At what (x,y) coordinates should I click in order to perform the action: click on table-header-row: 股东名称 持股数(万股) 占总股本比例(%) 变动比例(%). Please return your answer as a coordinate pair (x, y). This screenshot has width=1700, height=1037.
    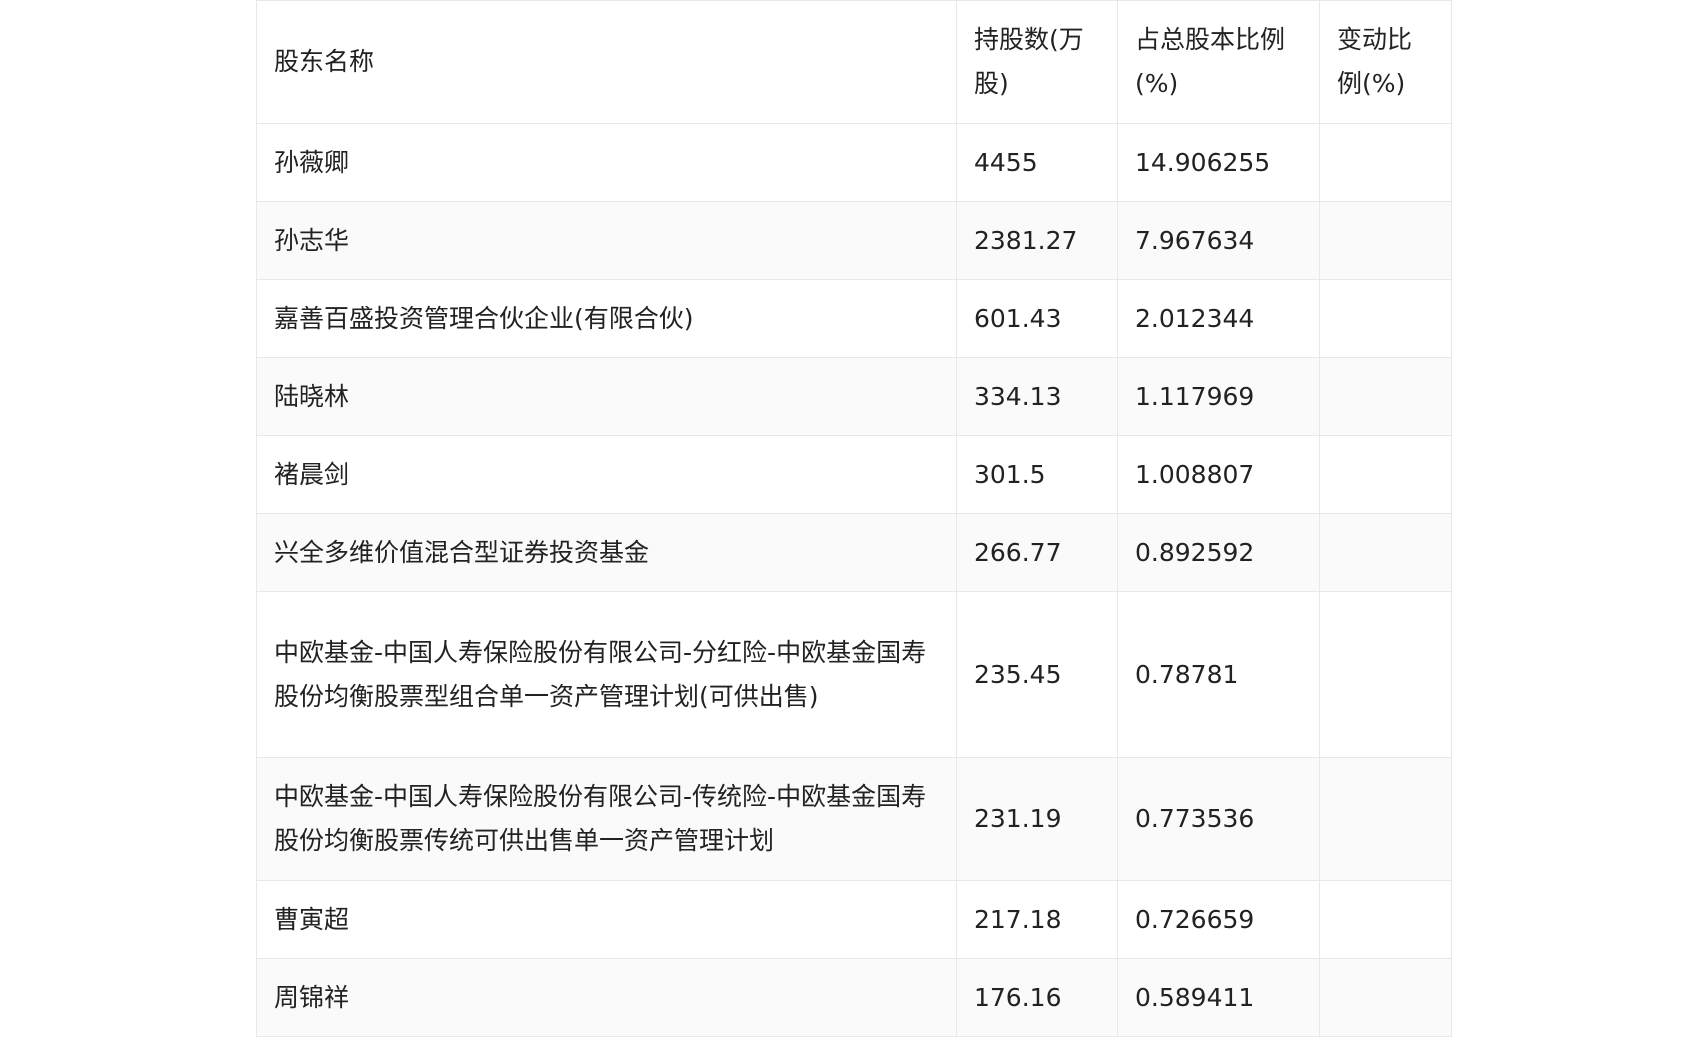
    Looking at the image, I should click on (854, 62).